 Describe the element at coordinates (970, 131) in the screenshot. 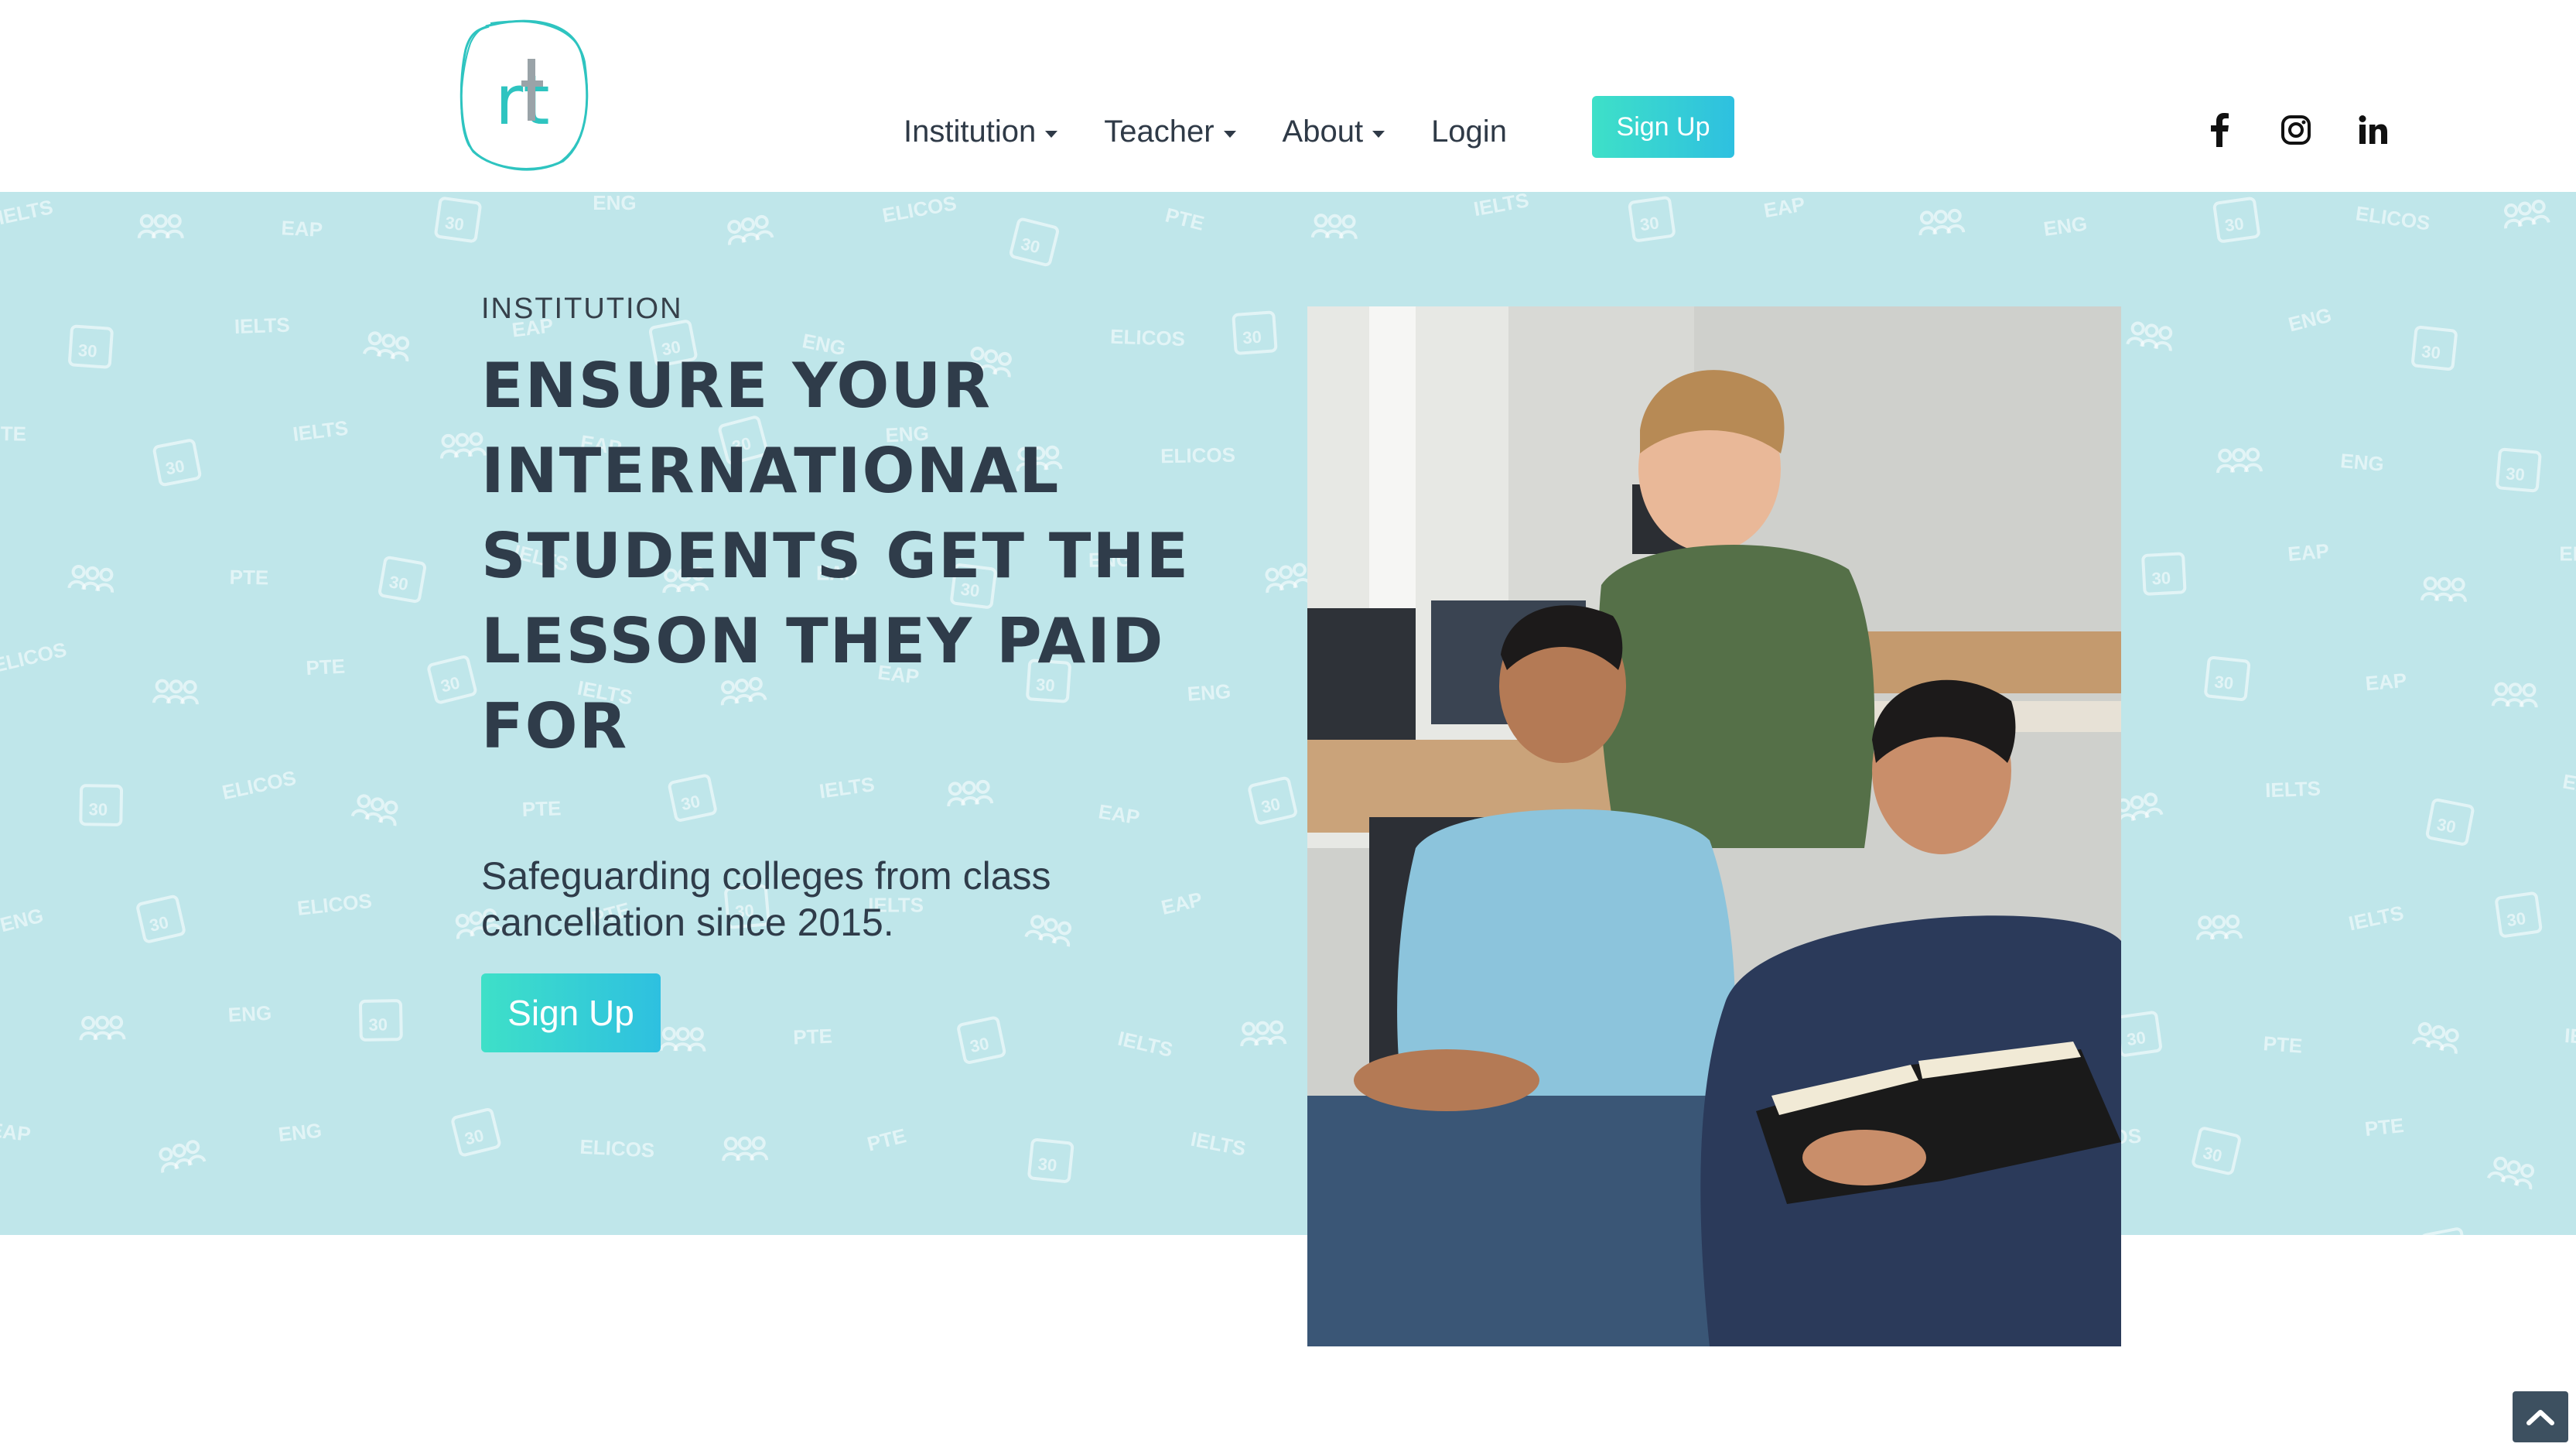

I see `nav-item-label: Institution` at that location.